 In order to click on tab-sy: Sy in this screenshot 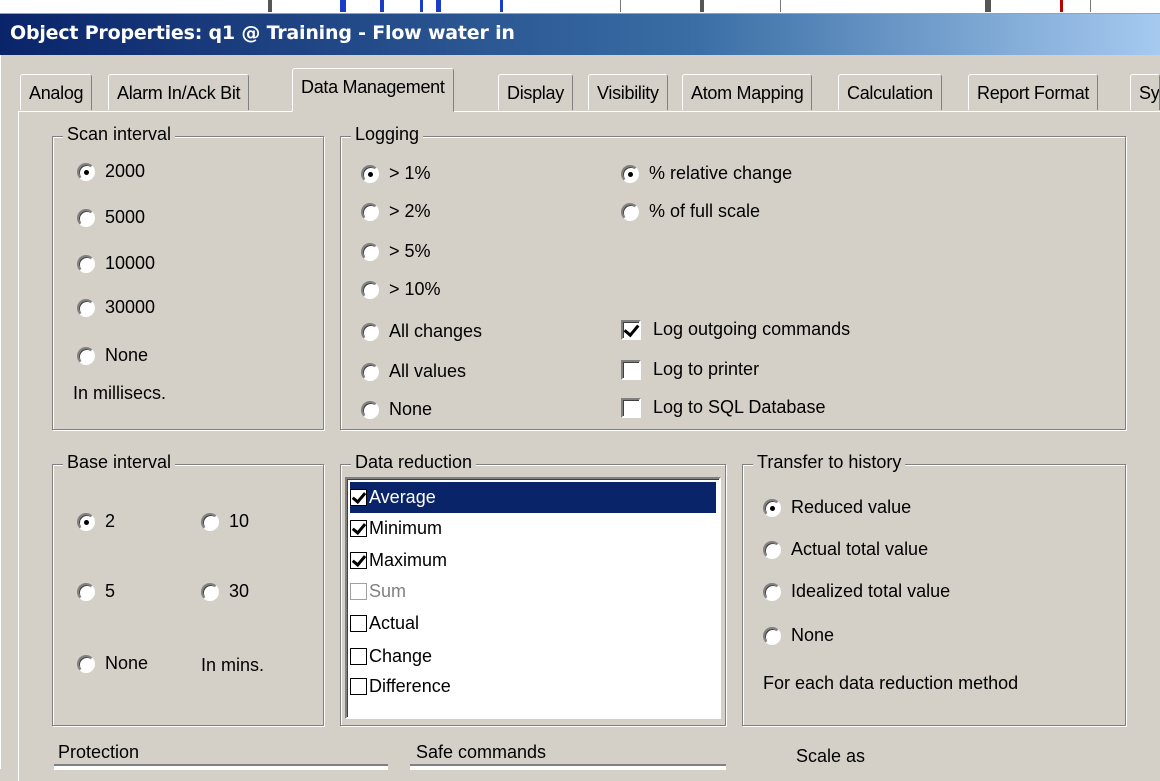, I will do `click(1145, 92)`.